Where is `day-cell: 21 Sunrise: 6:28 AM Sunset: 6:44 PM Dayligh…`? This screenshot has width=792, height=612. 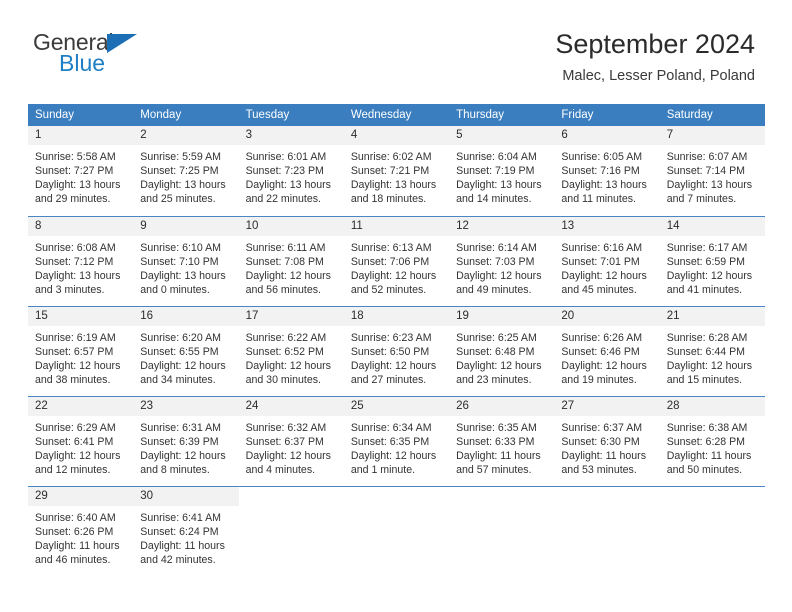 day-cell: 21 Sunrise: 6:28 AM Sunset: 6:44 PM Dayligh… is located at coordinates (712, 350).